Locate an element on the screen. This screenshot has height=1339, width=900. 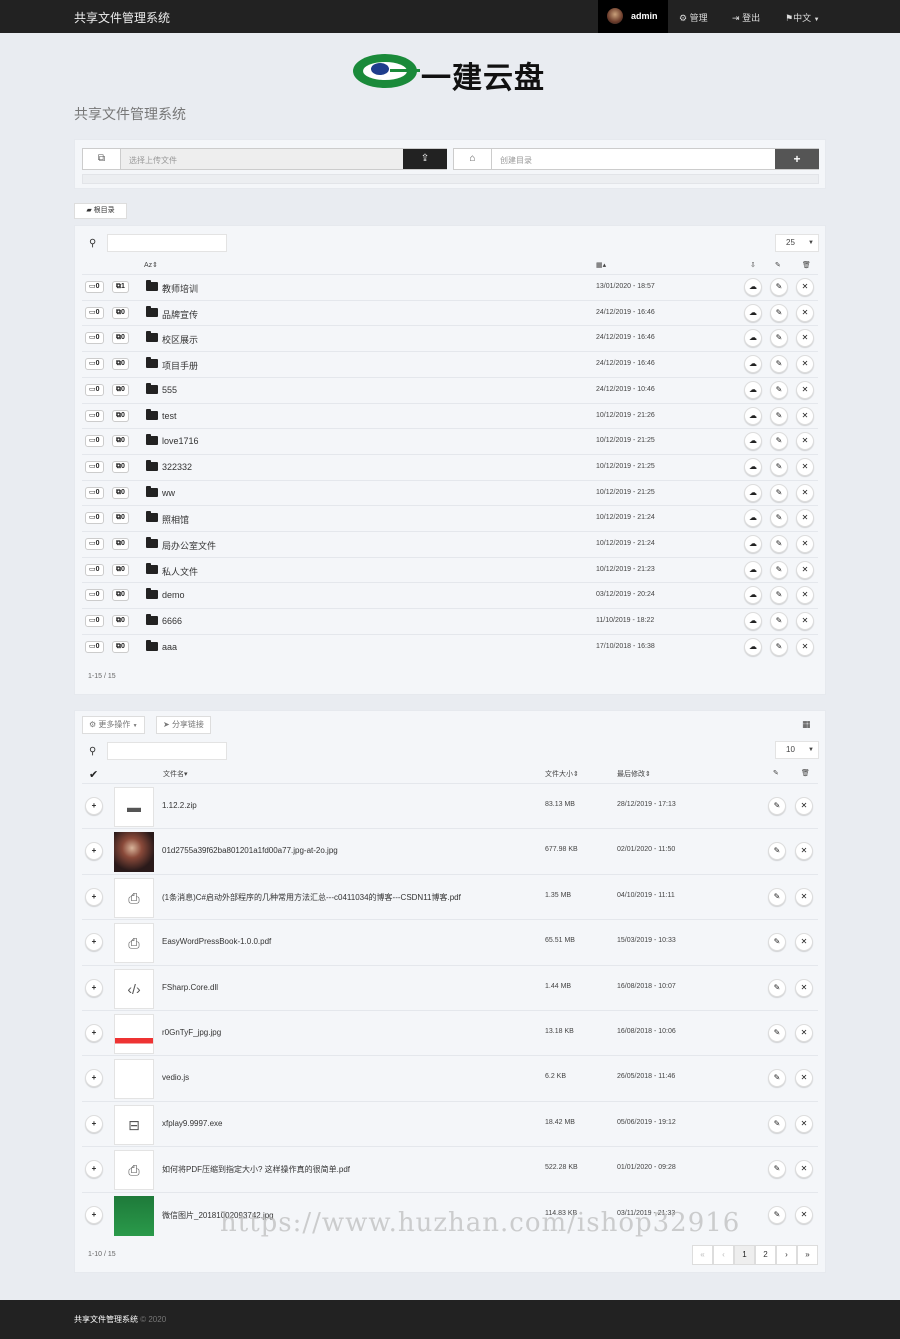
folder-name: test is located at coordinates (169, 416).